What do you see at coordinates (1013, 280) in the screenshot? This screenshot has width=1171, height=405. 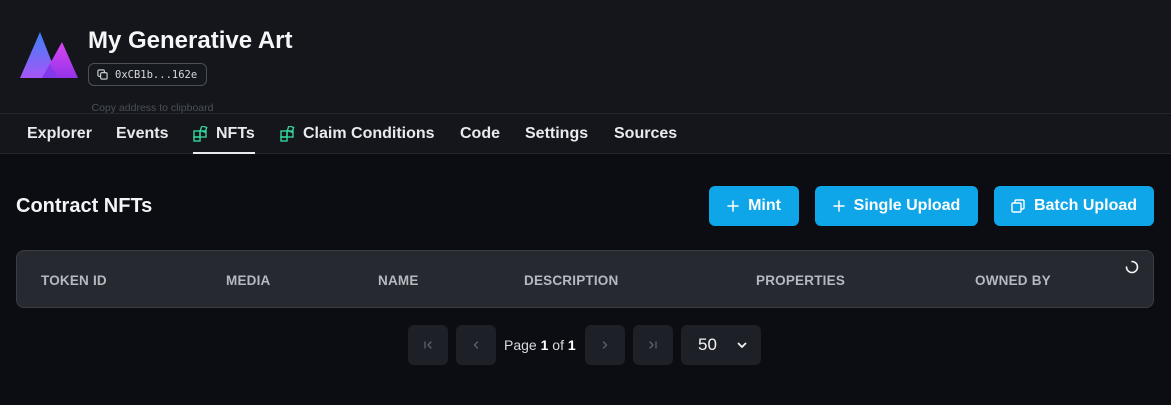 I see `column-header-owned-by: OWNED BY` at bounding box center [1013, 280].